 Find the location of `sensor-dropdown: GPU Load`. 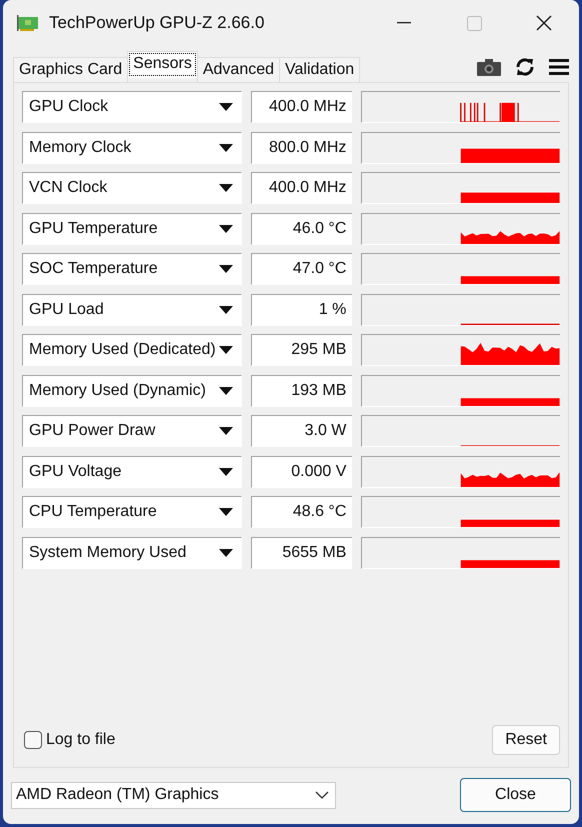

sensor-dropdown: GPU Load is located at coordinates (132, 310).